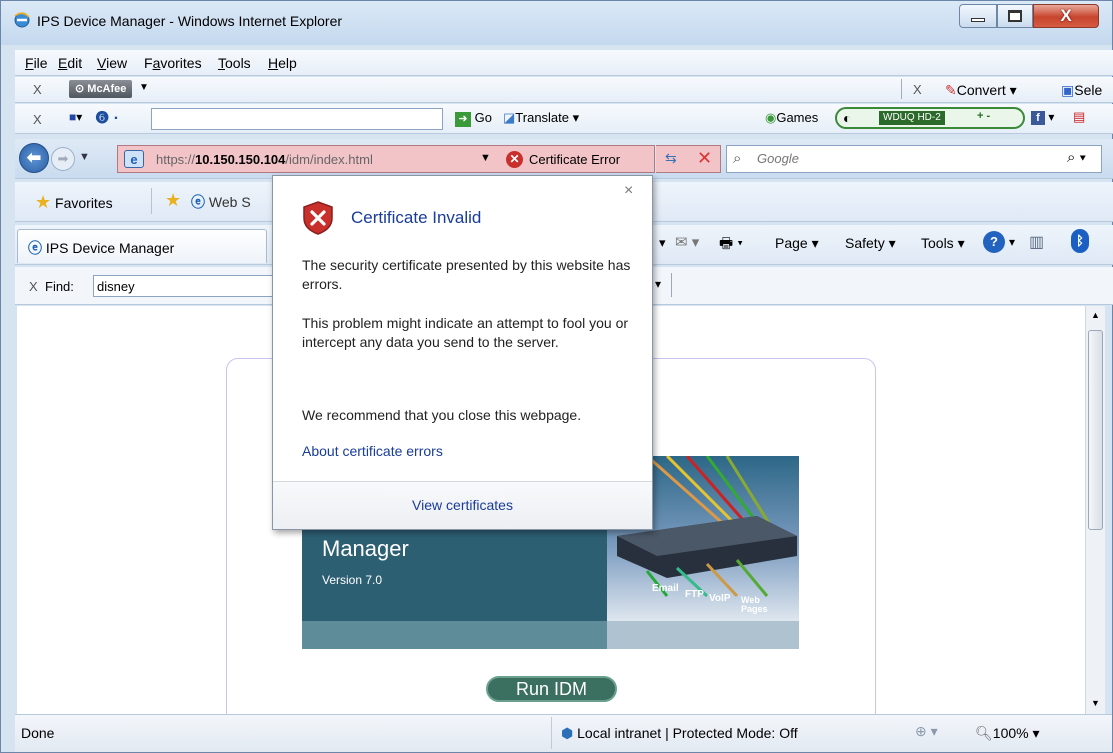 This screenshot has width=1113, height=753. I want to click on find-close-button: X, so click(33, 286).